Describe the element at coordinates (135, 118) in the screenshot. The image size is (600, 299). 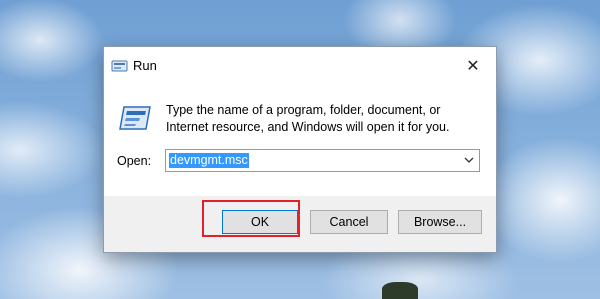
I see `run-icon-large` at that location.